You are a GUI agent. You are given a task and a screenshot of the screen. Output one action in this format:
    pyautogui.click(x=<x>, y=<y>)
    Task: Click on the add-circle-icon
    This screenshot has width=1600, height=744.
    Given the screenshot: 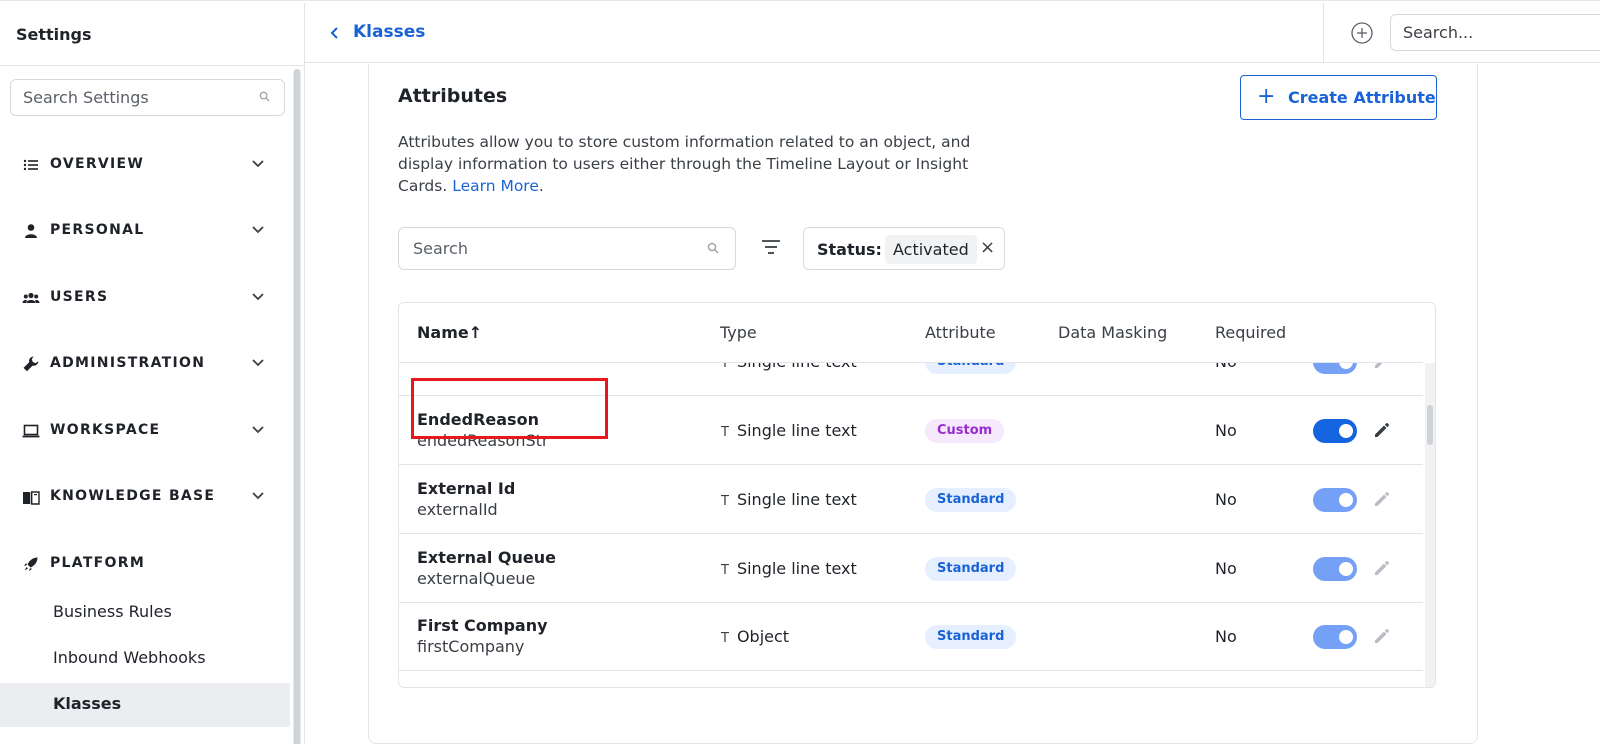 What is the action you would take?
    pyautogui.click(x=1362, y=33)
    